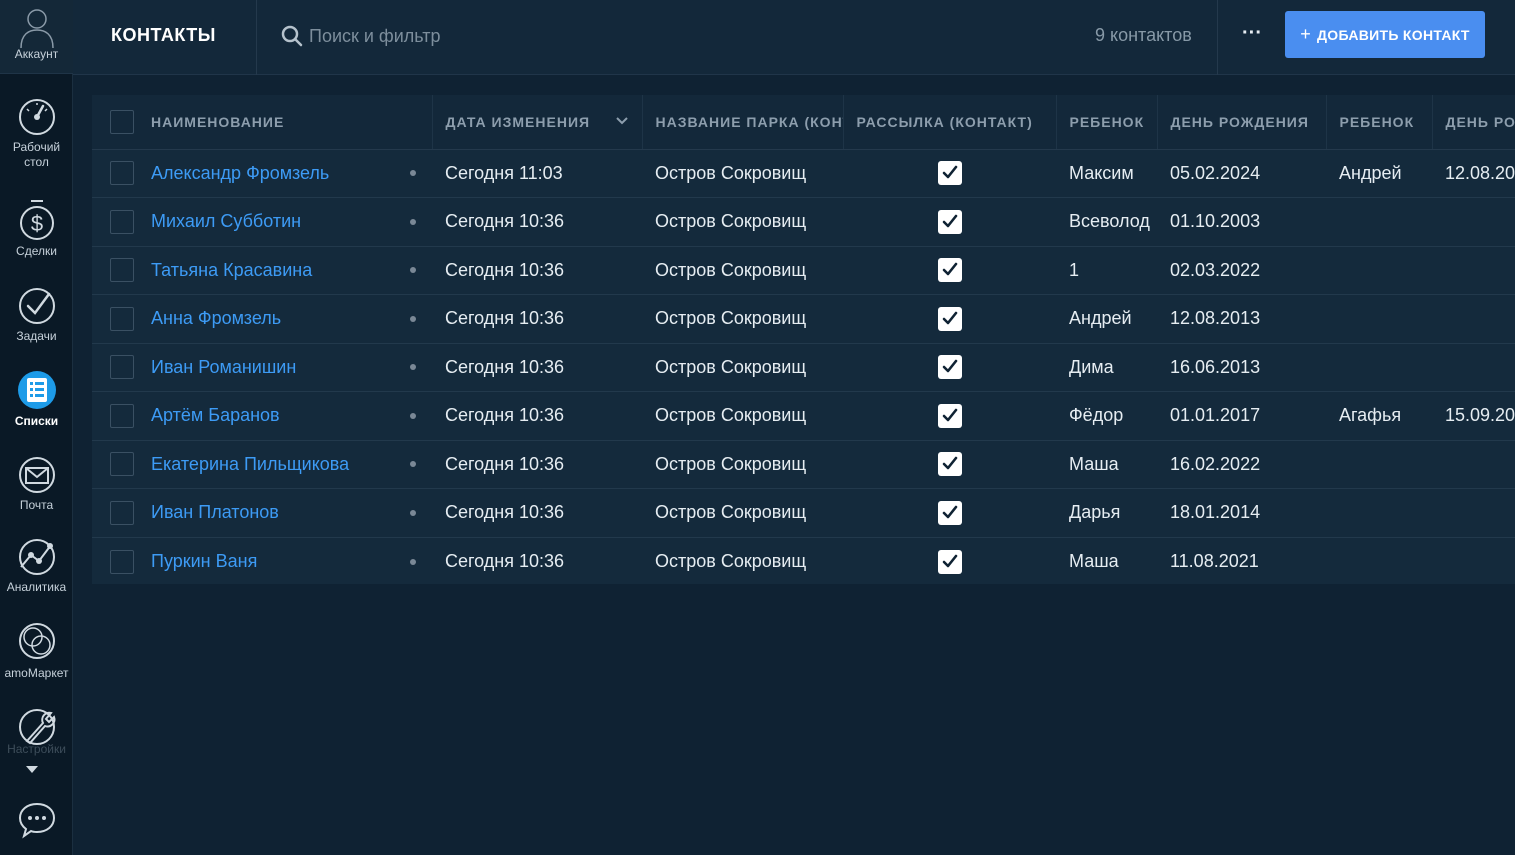  Describe the element at coordinates (215, 415) in the screenshot. I see `contact-name-link: Артём Баранов` at that location.